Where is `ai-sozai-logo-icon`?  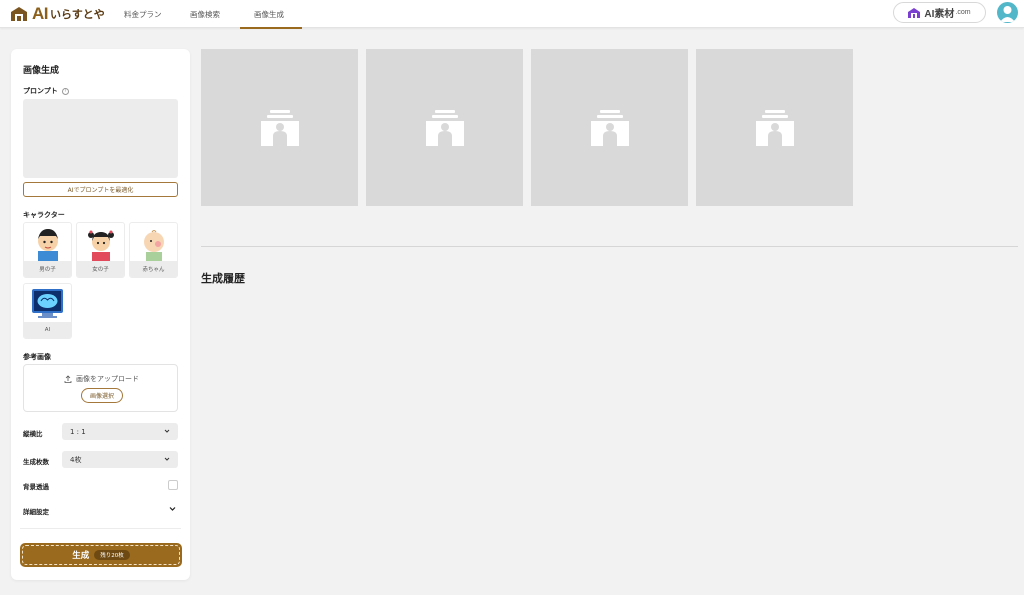
ai-sozai-logo-icon is located at coordinates (914, 12).